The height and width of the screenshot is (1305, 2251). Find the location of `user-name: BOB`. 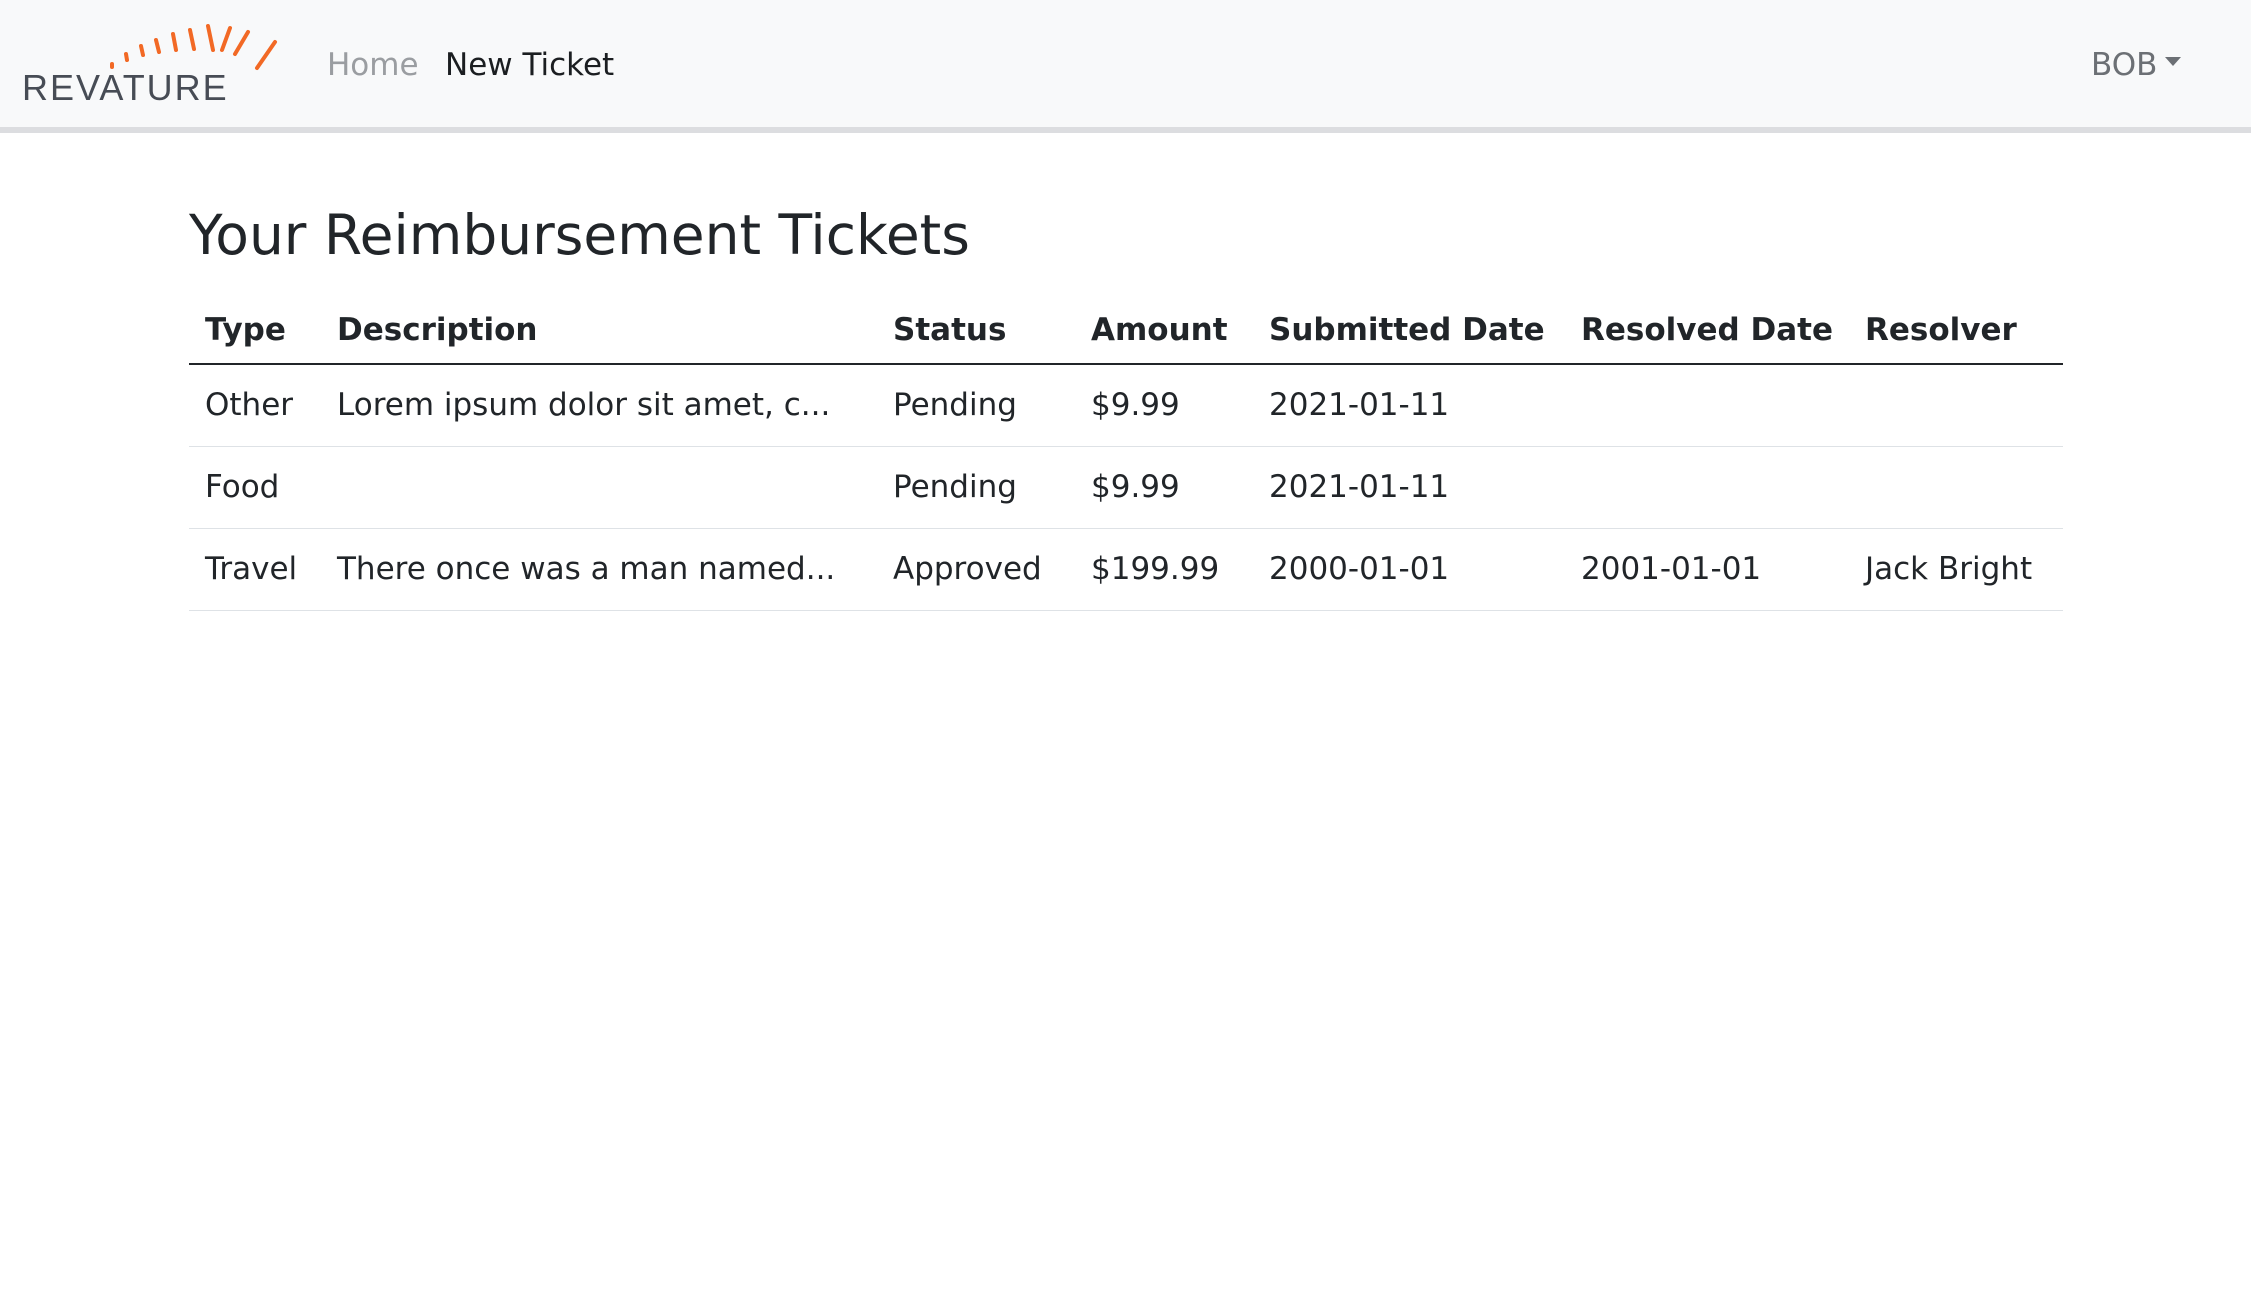

user-name: BOB is located at coordinates (2124, 65).